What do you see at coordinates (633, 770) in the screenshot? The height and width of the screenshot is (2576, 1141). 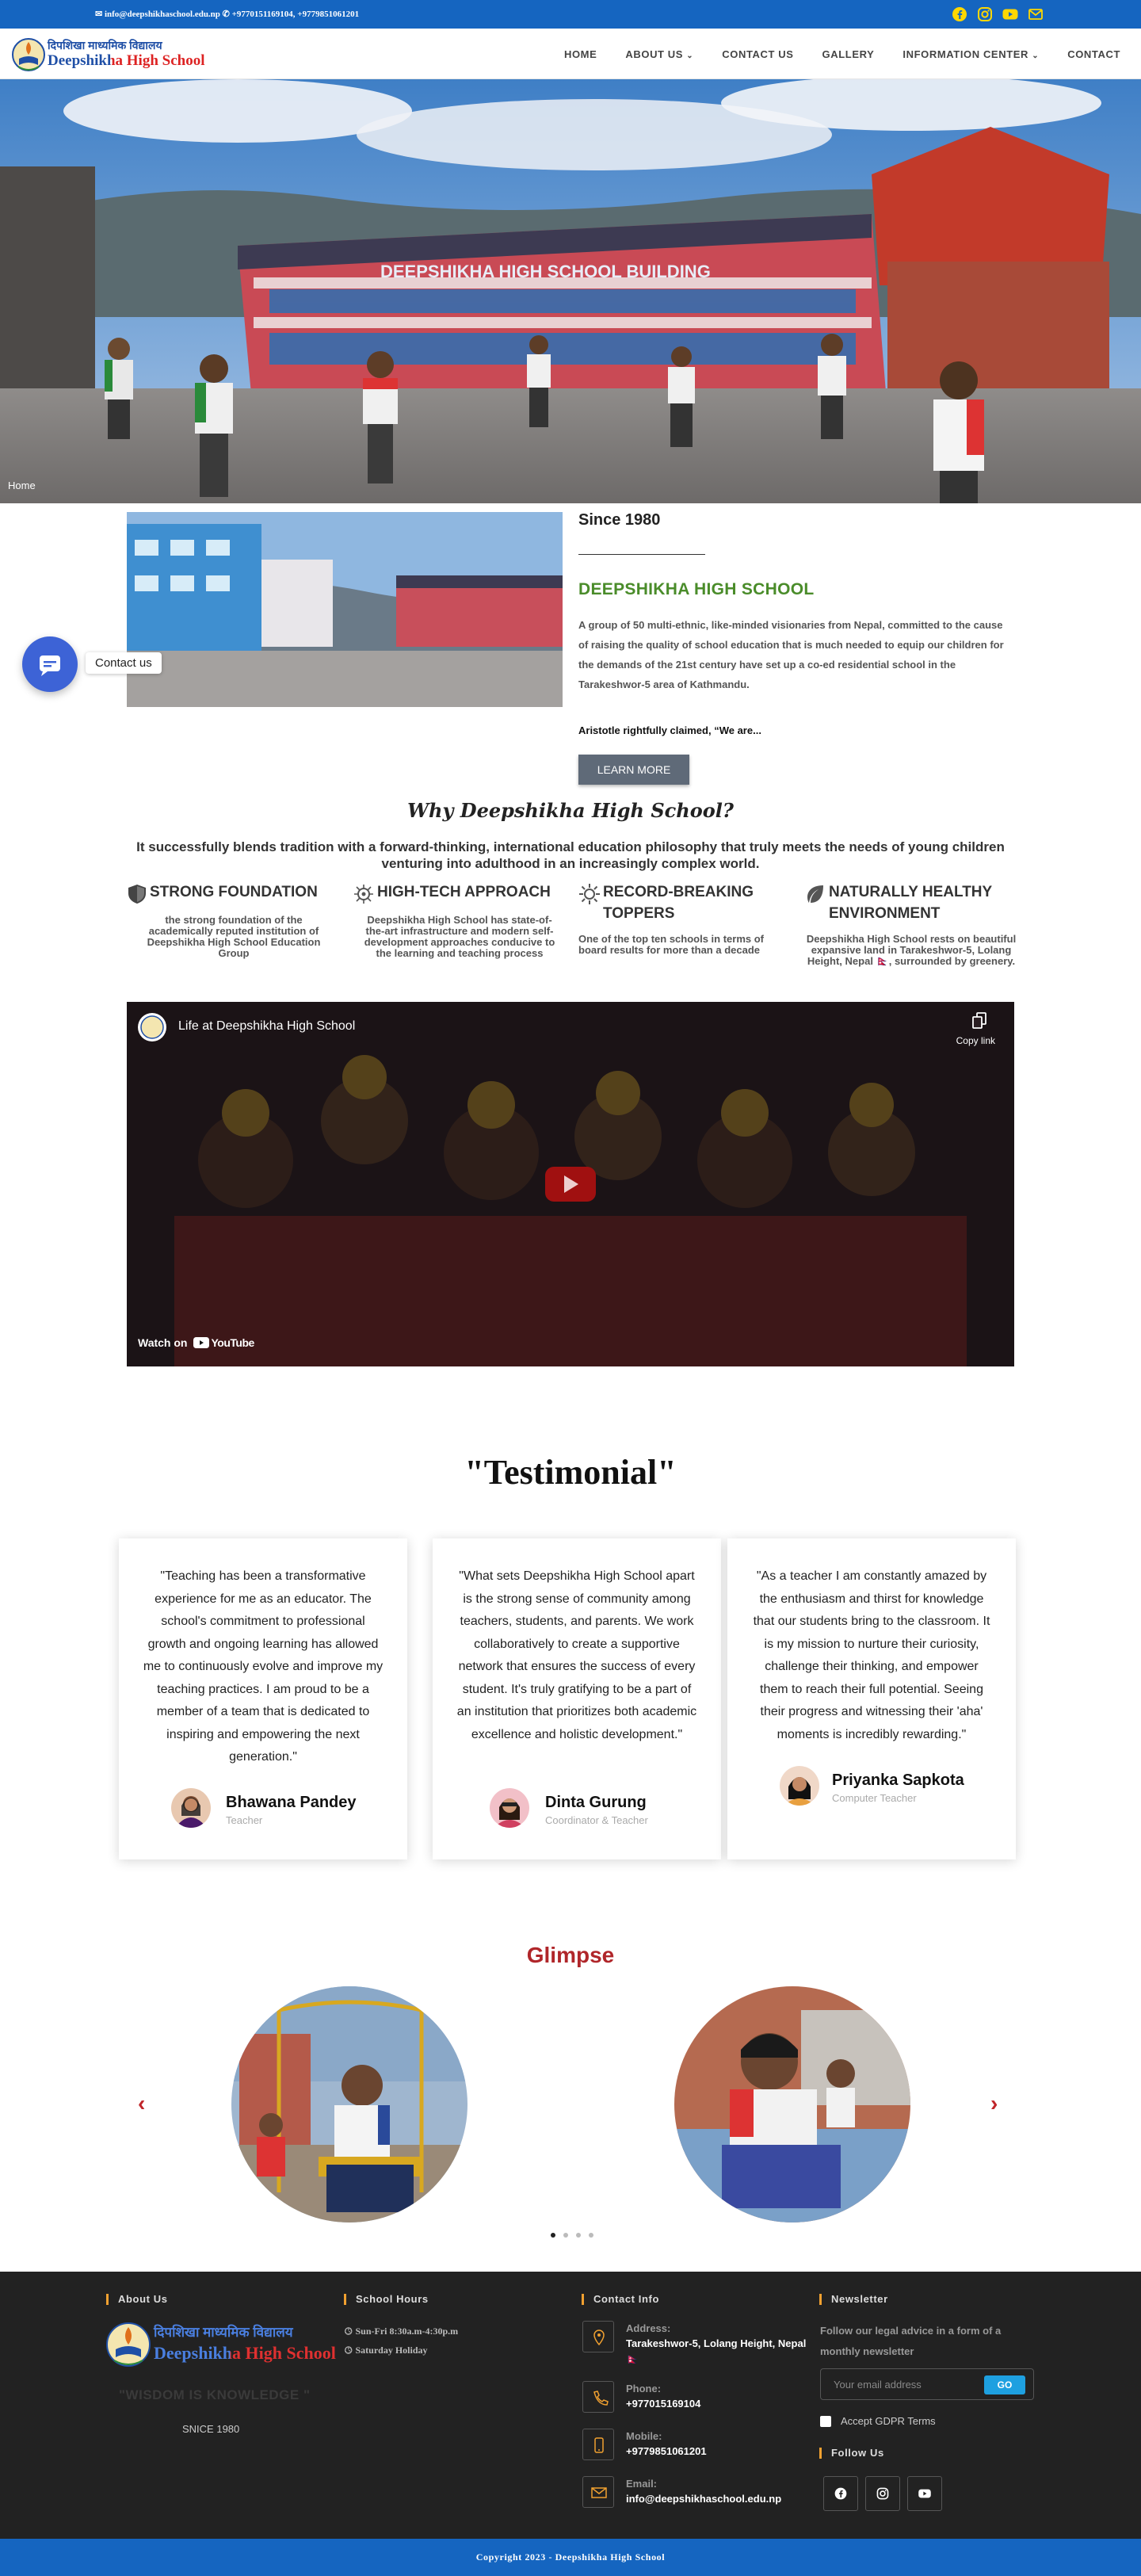 I see `learn-more-button: LEARN MORE` at bounding box center [633, 770].